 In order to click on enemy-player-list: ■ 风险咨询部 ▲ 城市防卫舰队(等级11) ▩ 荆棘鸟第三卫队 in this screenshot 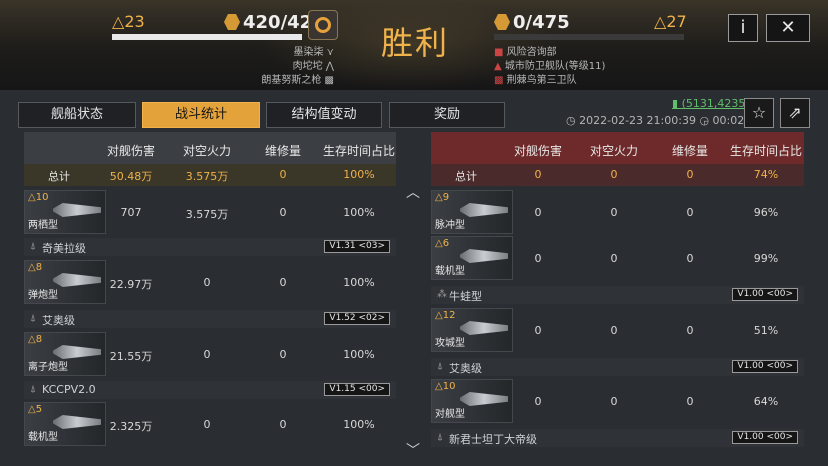, I will do `click(549, 67)`.